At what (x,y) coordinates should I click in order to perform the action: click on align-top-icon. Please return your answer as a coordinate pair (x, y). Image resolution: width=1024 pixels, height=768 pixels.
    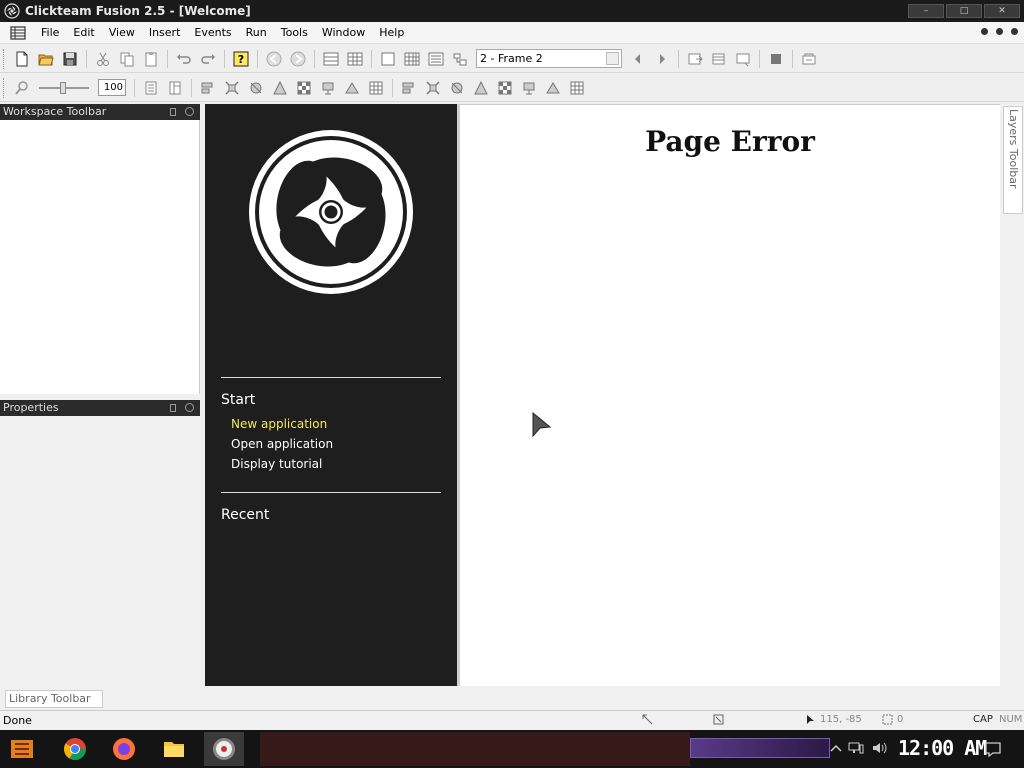
    Looking at the image, I should click on (481, 87).